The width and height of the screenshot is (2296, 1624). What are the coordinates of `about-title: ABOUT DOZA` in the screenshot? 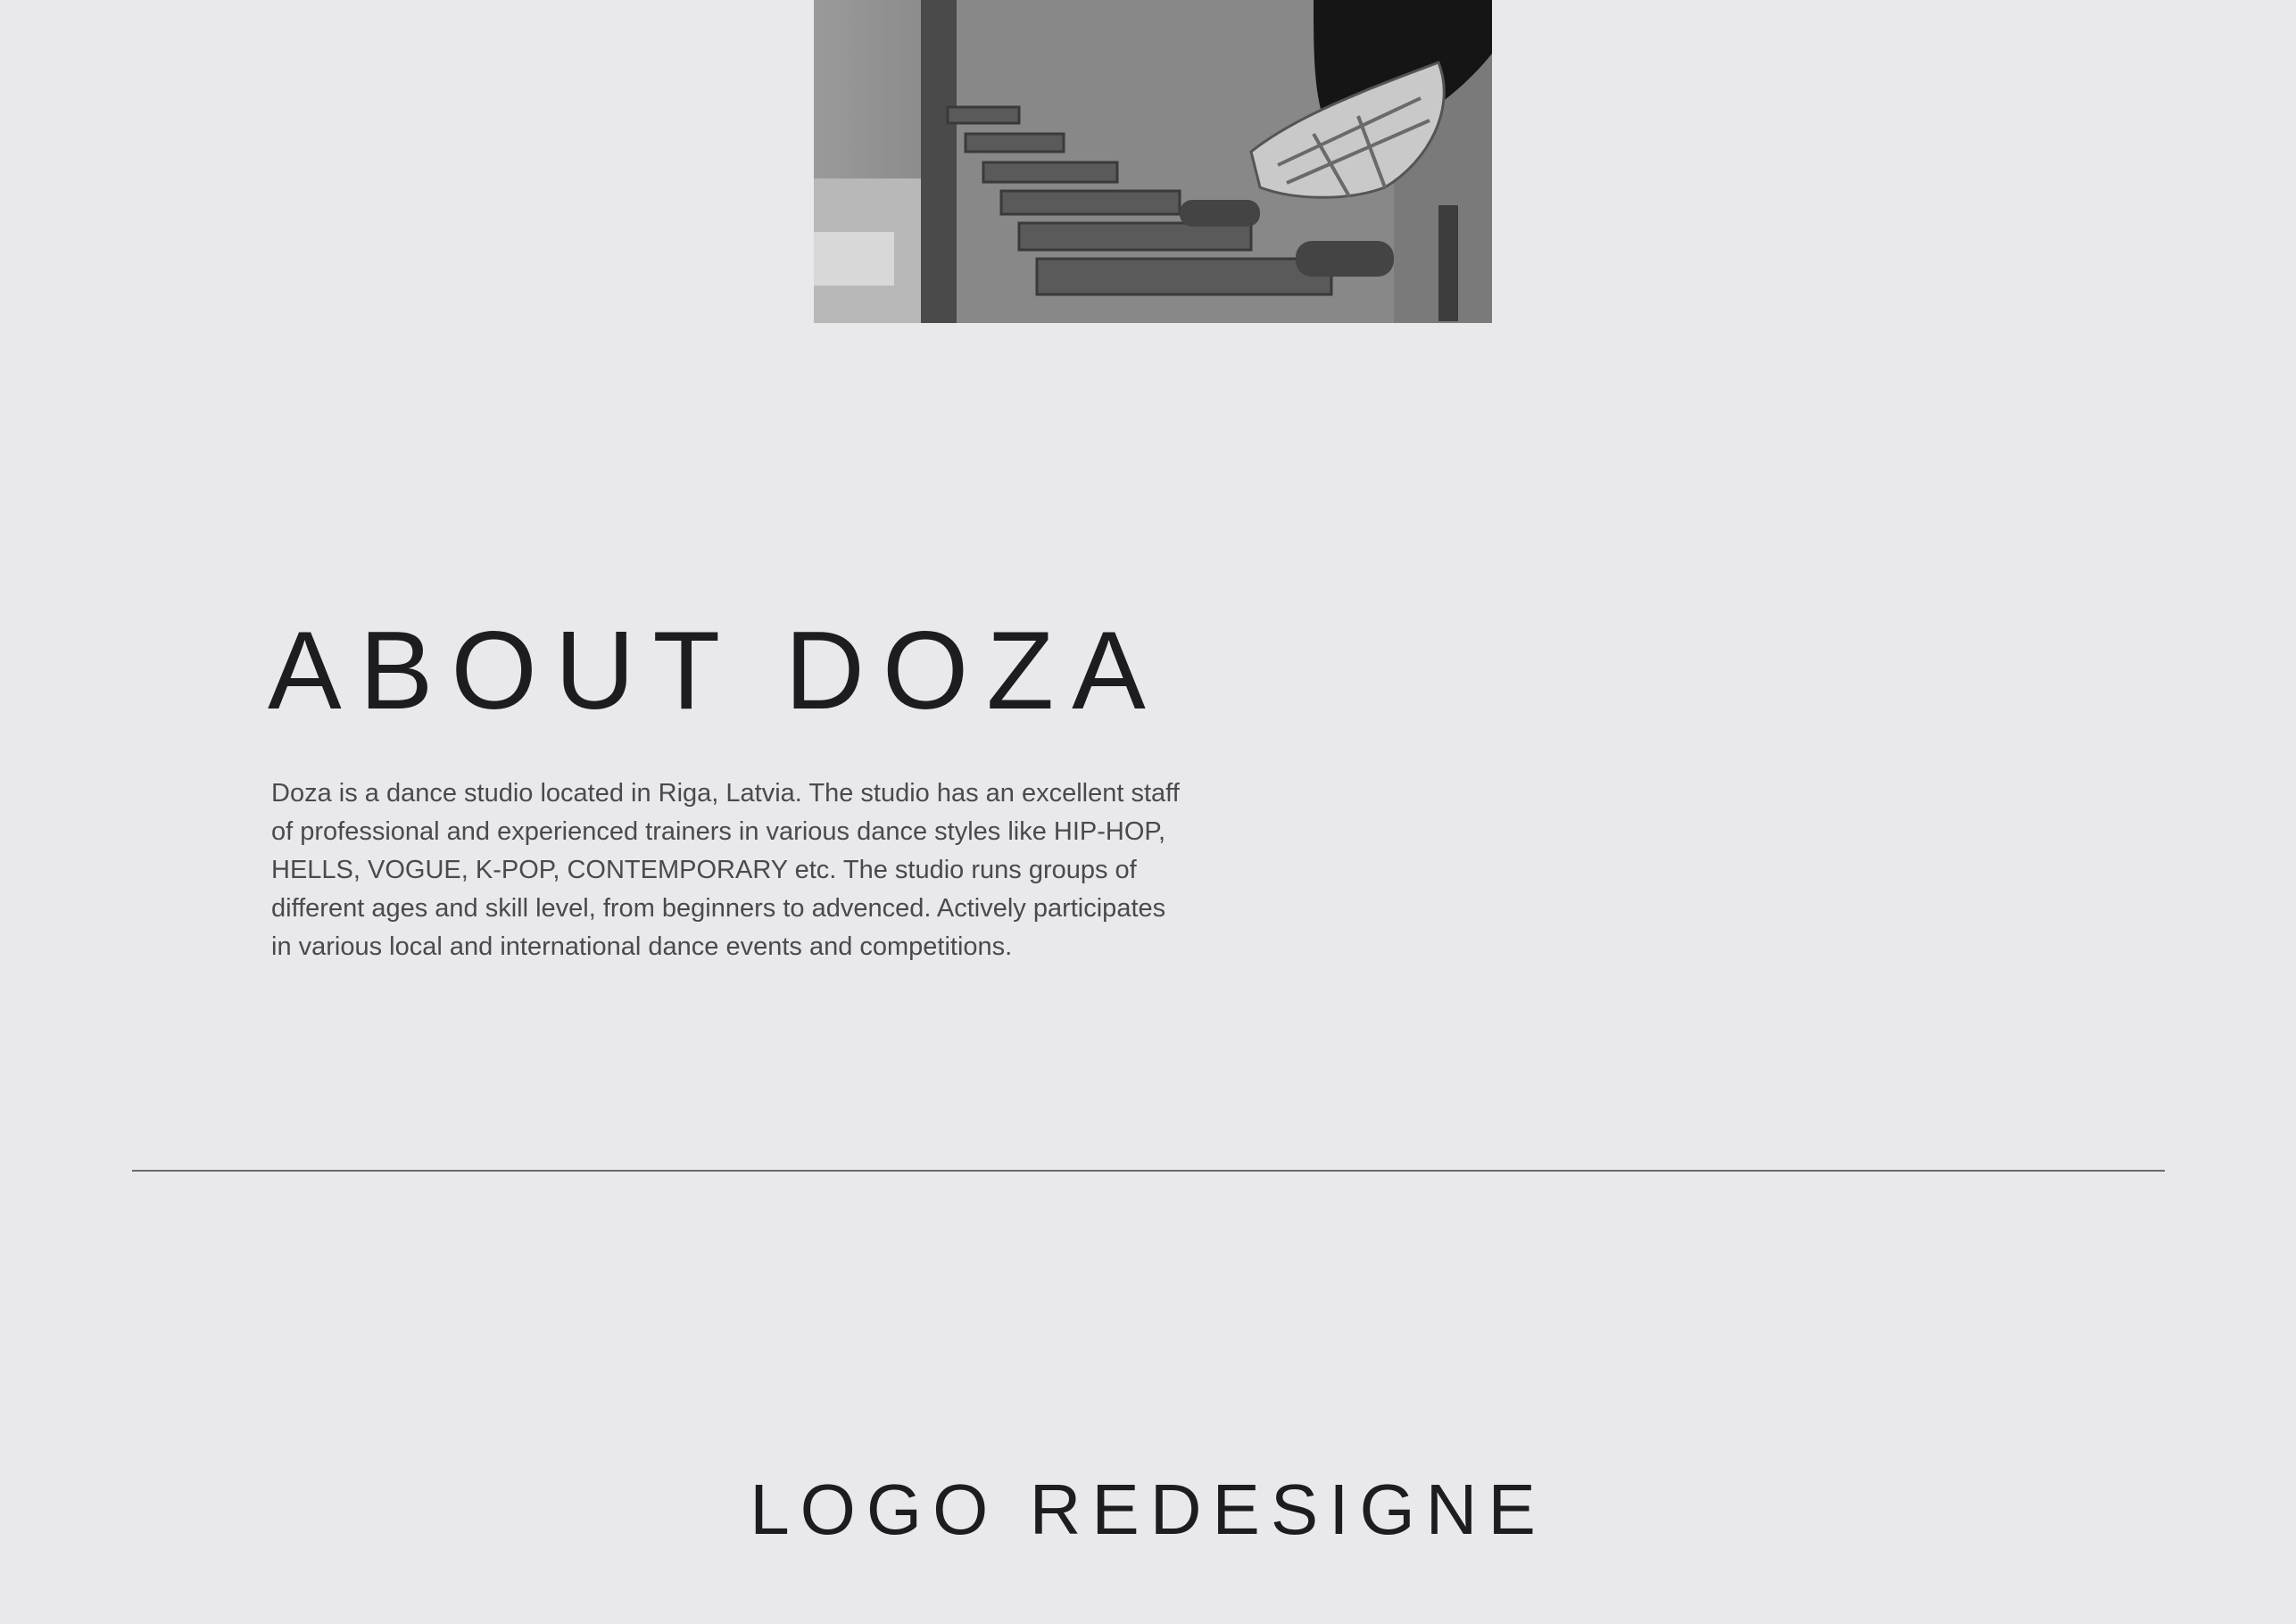 It's located at (716, 671).